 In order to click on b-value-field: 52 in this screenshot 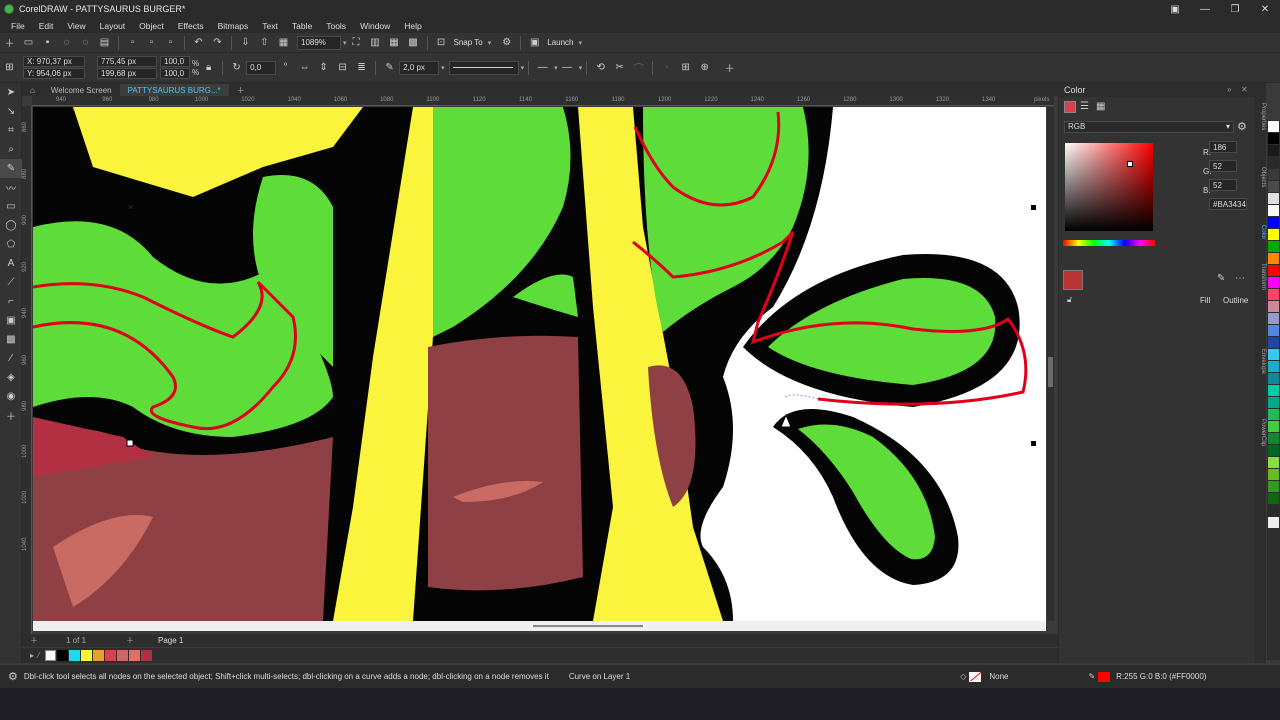, I will do `click(1223, 185)`.